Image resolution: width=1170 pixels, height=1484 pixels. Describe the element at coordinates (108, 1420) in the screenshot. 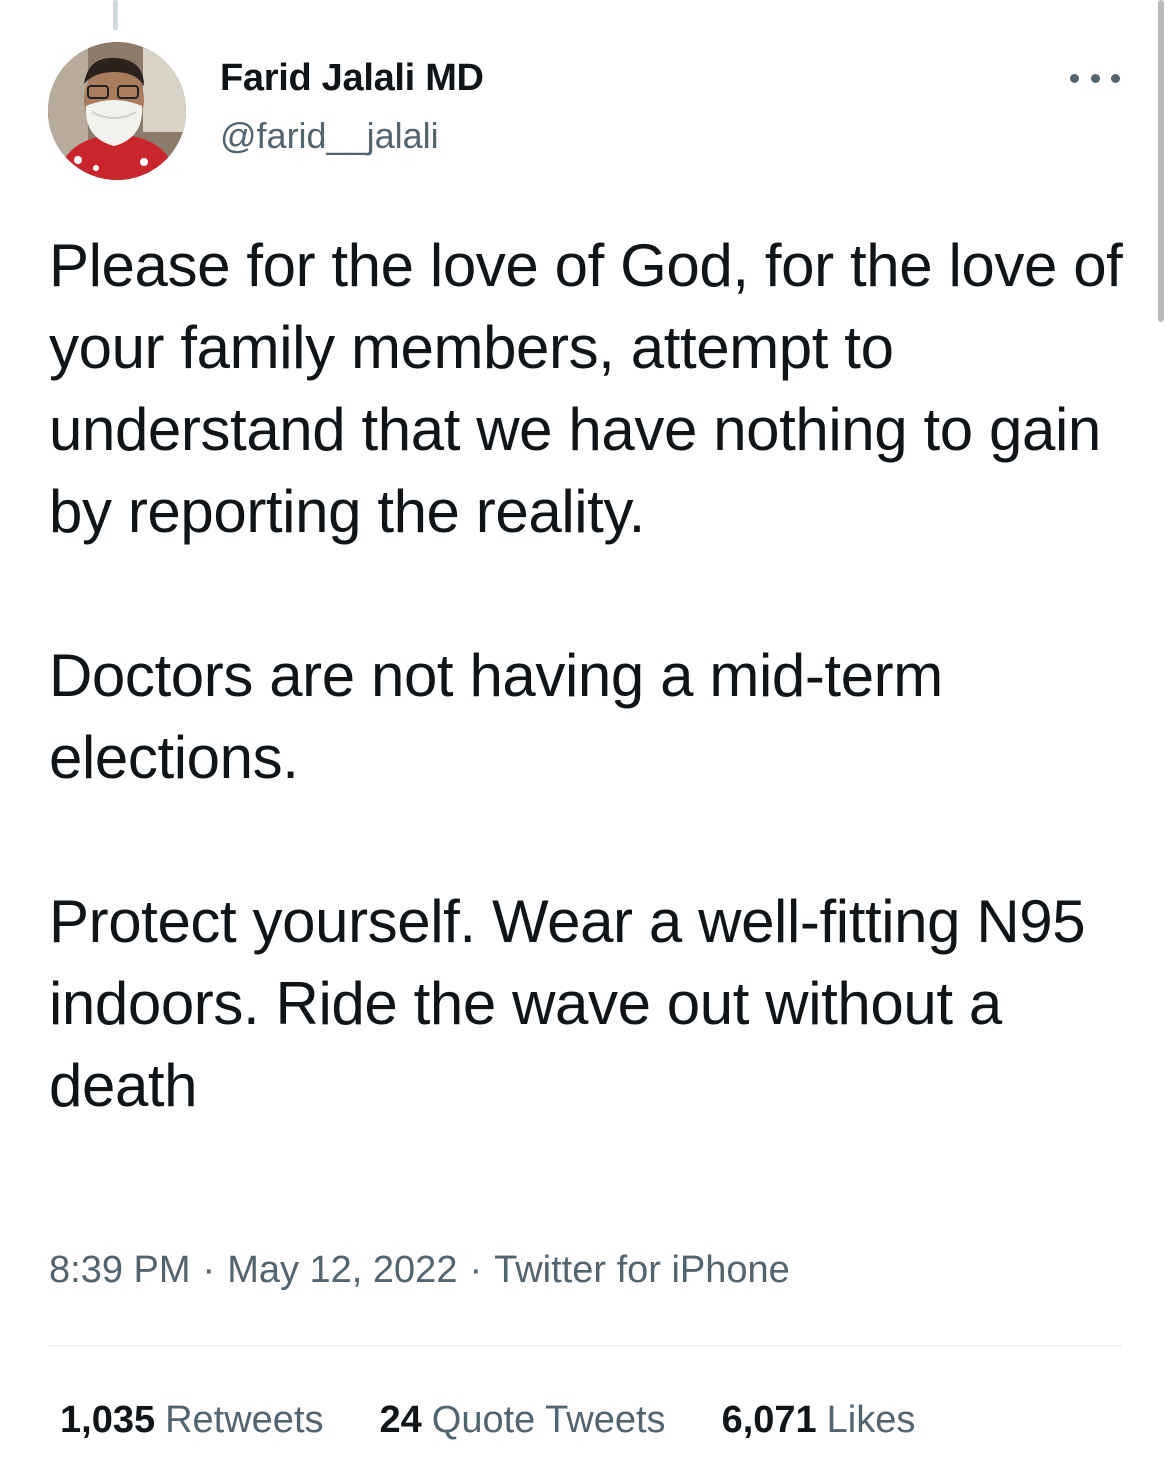

I see `retweets-count: 1,035` at that location.